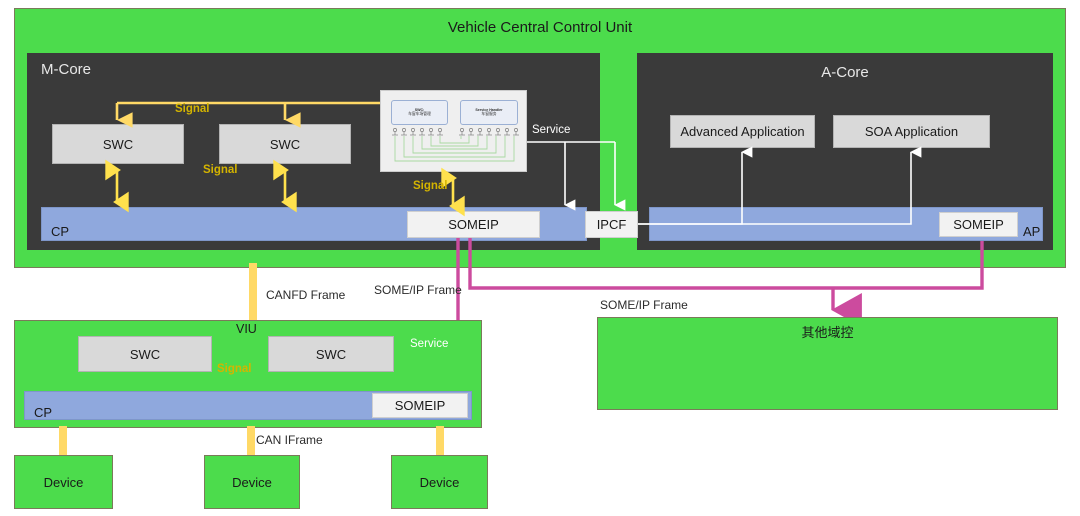 The width and height of the screenshot is (1080, 516). I want to click on m-core-someip: SOMEIP, so click(473, 224).